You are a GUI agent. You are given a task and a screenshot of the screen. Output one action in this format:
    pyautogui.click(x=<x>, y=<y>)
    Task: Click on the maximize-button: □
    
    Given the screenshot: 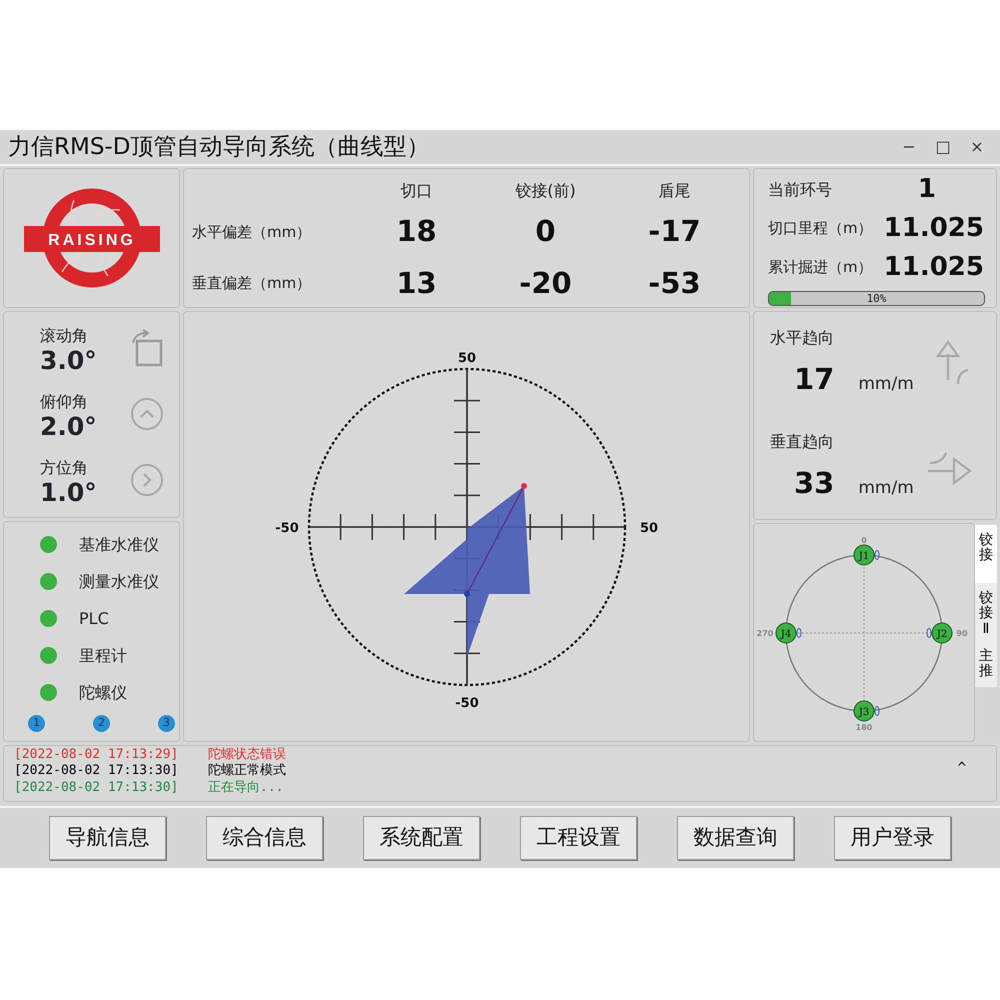 What is the action you would take?
    pyautogui.click(x=943, y=147)
    